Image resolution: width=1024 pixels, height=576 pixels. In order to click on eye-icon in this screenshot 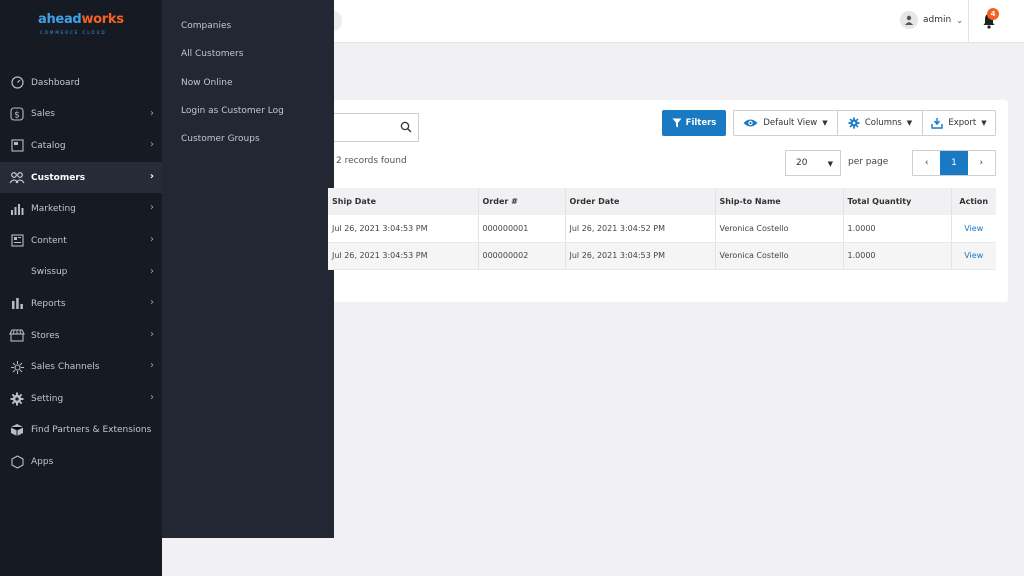, I will do `click(750, 123)`.